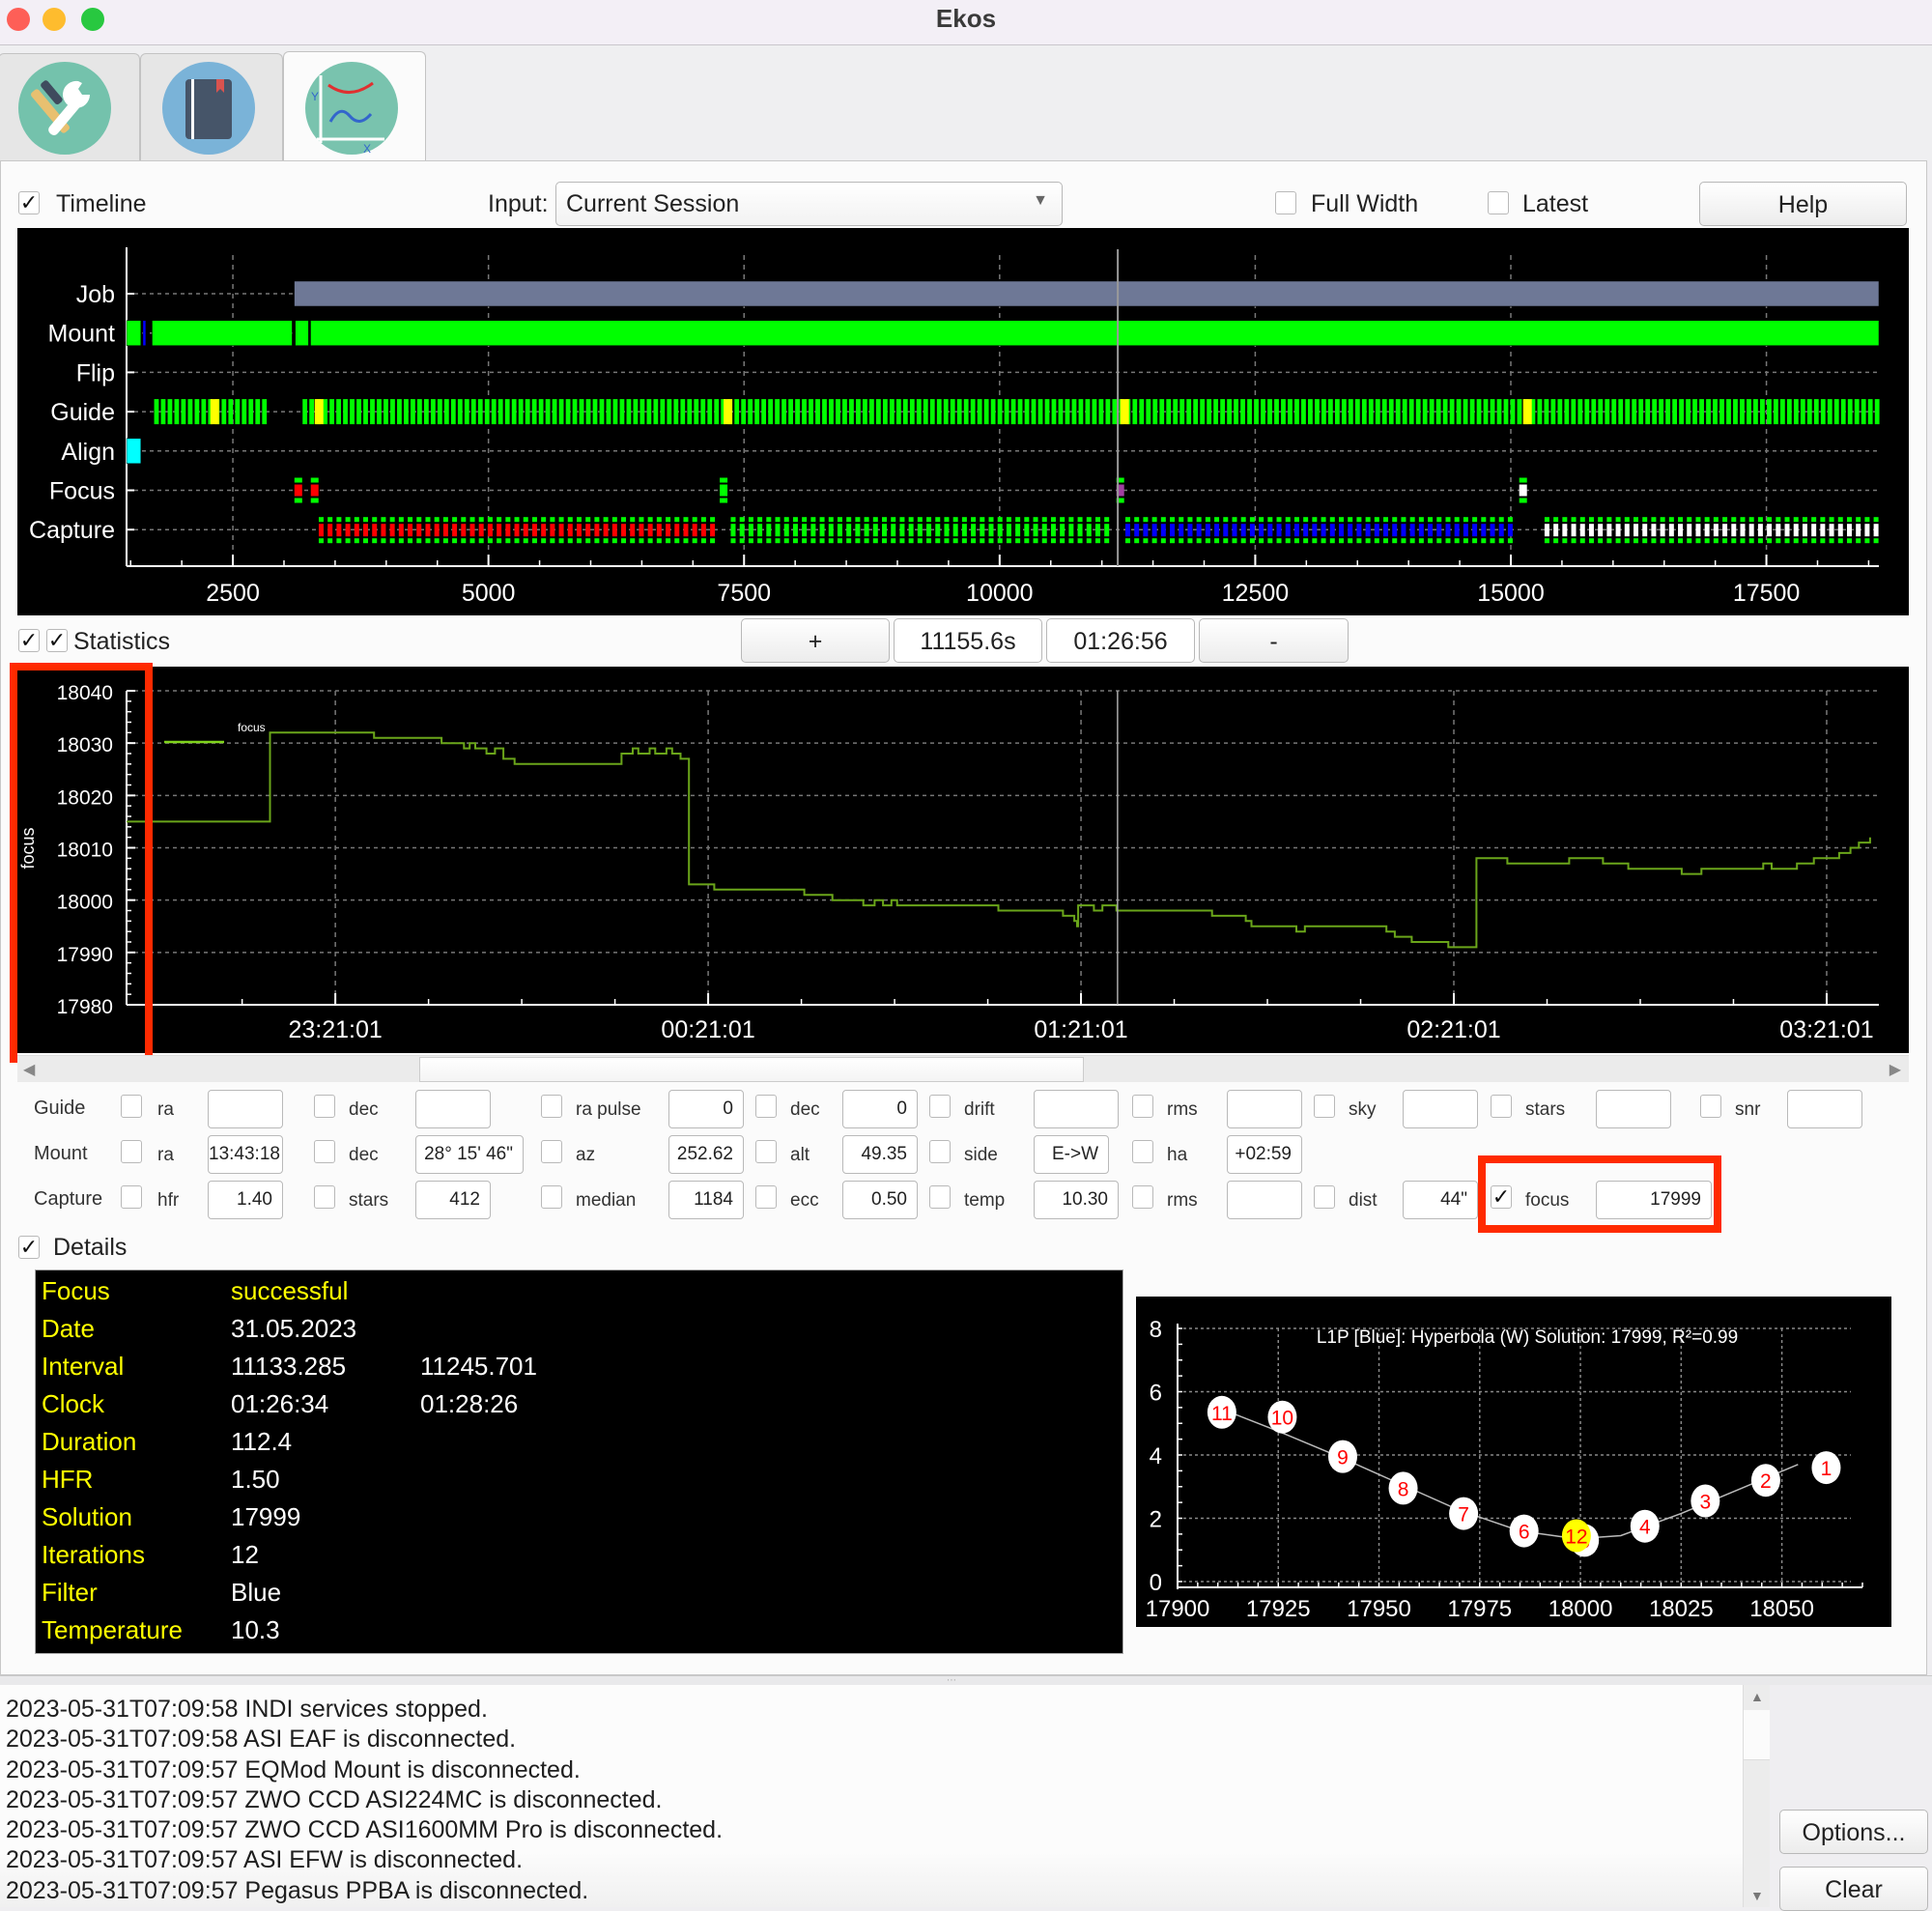 The width and height of the screenshot is (1932, 1911). What do you see at coordinates (1710, 1106) in the screenshot?
I see `guide-snr-checkbox` at bounding box center [1710, 1106].